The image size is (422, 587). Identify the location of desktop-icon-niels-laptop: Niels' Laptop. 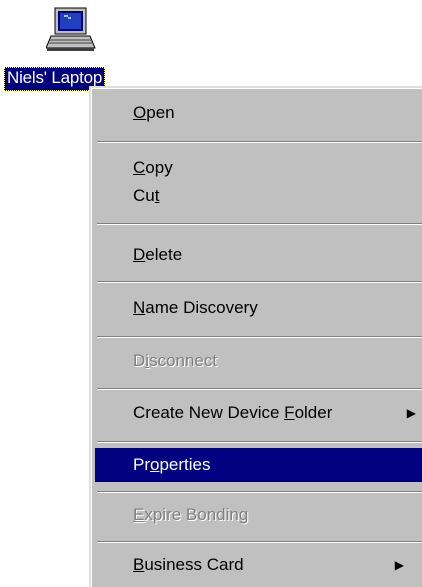
(70, 46).